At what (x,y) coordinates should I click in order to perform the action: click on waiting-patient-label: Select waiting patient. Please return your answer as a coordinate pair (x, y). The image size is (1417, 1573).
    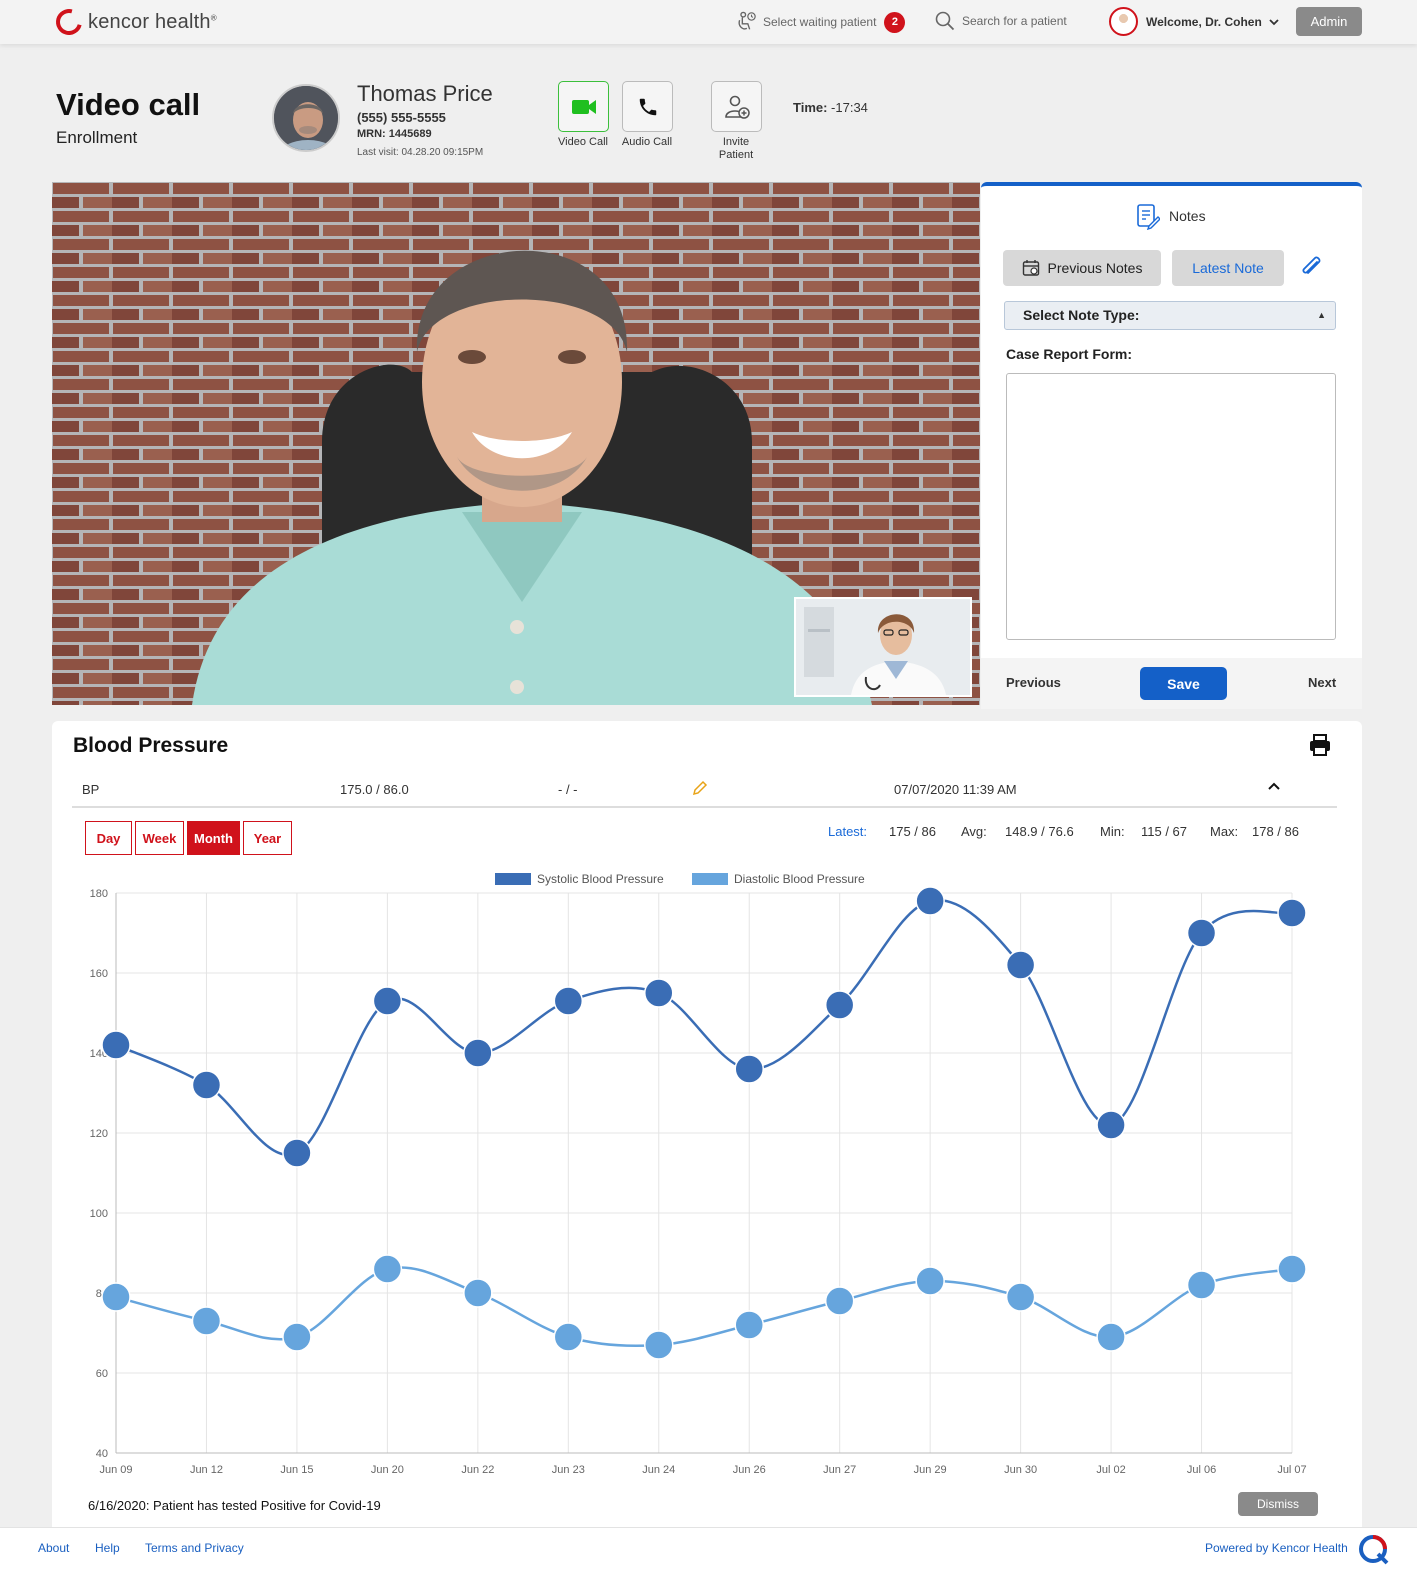
    Looking at the image, I should click on (820, 22).